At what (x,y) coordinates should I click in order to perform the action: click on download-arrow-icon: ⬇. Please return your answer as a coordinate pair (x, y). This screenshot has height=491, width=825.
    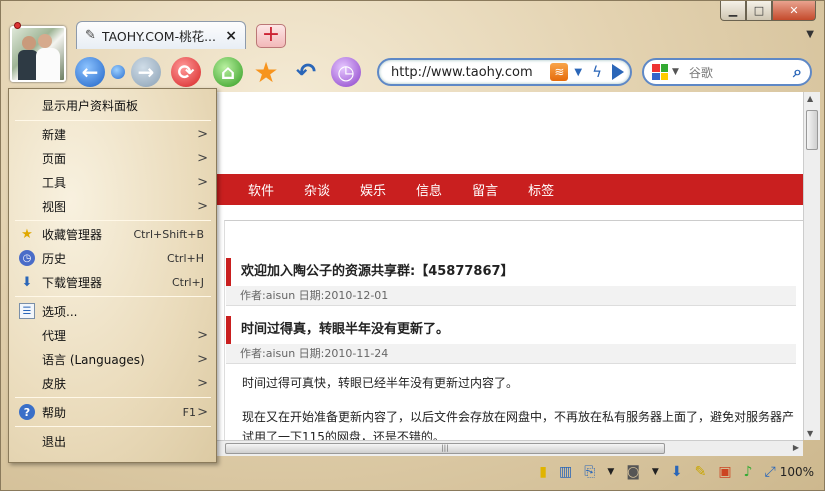
    Looking at the image, I should click on (27, 282).